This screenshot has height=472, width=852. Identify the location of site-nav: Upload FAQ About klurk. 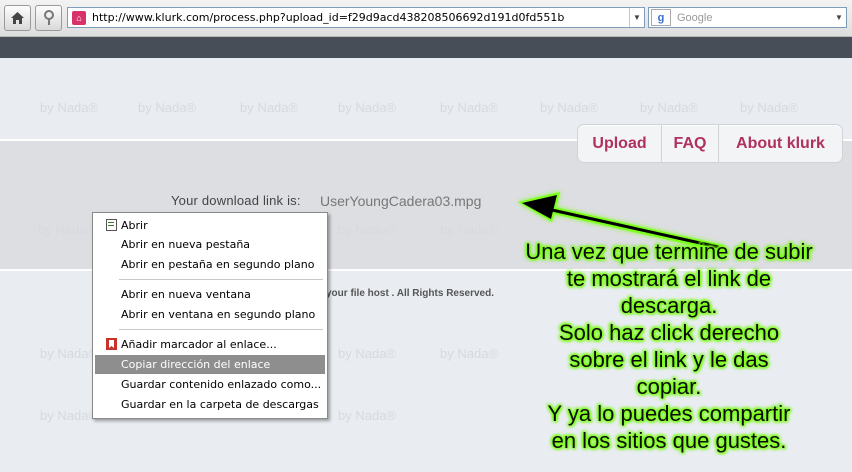
(710, 143).